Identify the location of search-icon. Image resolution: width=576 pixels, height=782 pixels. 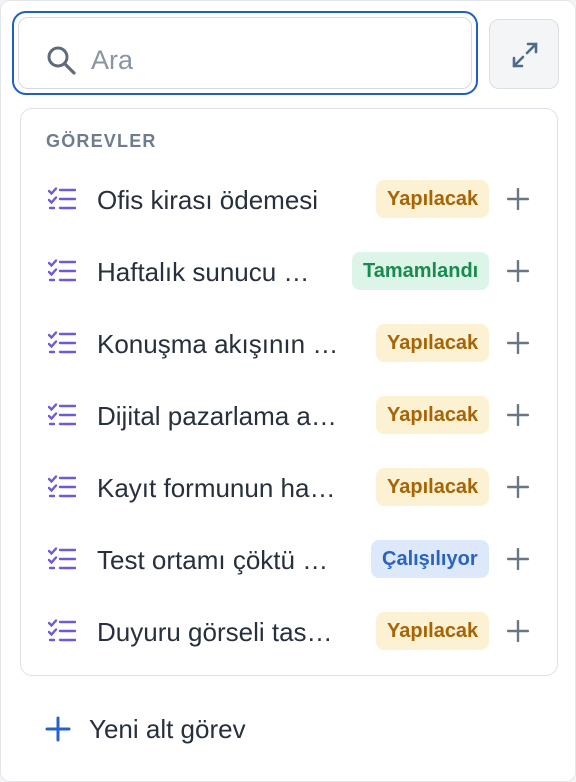
(61, 60).